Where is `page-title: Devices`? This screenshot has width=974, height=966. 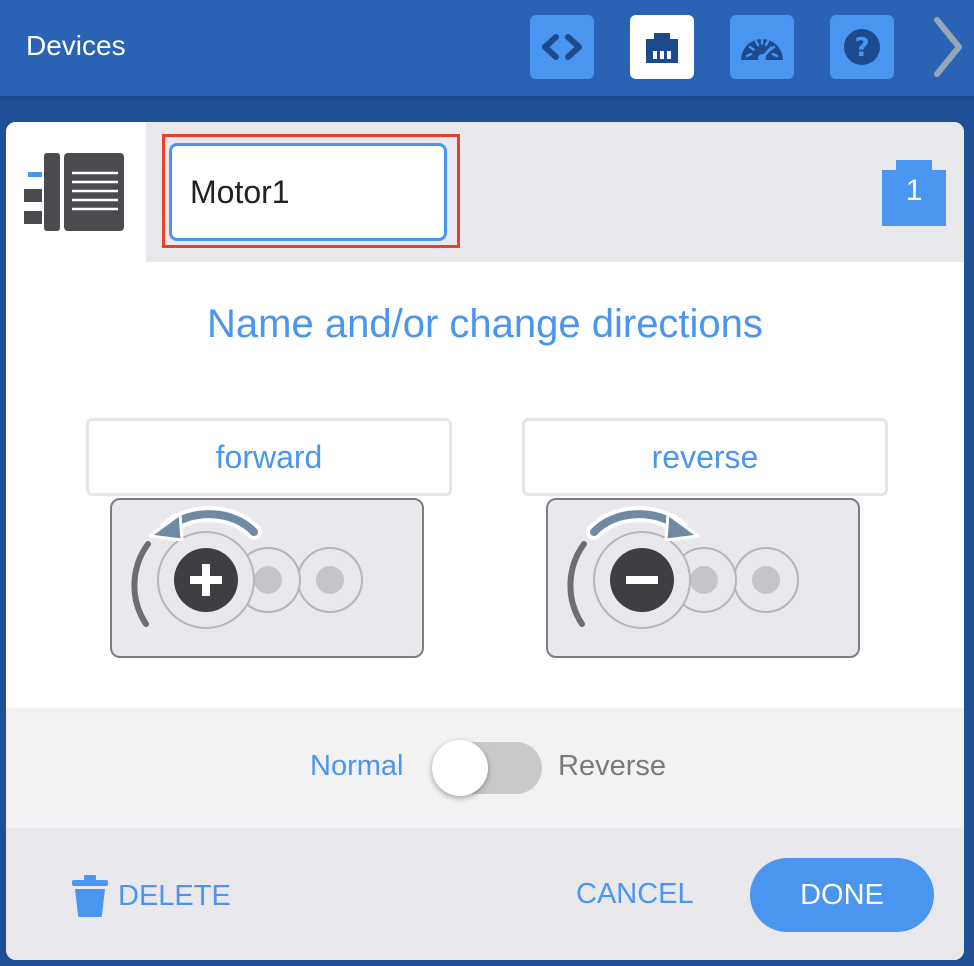
page-title: Devices is located at coordinates (76, 45).